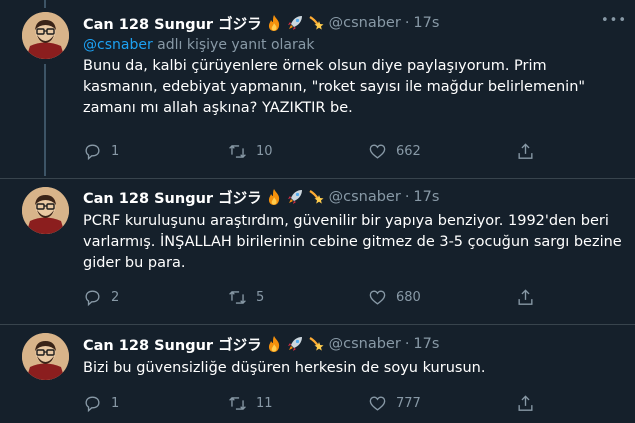 The height and width of the screenshot is (423, 635). Describe the element at coordinates (354, 45) in the screenshot. I see `reply-context: @csnaber adlı kişiye yanıt olarak` at that location.